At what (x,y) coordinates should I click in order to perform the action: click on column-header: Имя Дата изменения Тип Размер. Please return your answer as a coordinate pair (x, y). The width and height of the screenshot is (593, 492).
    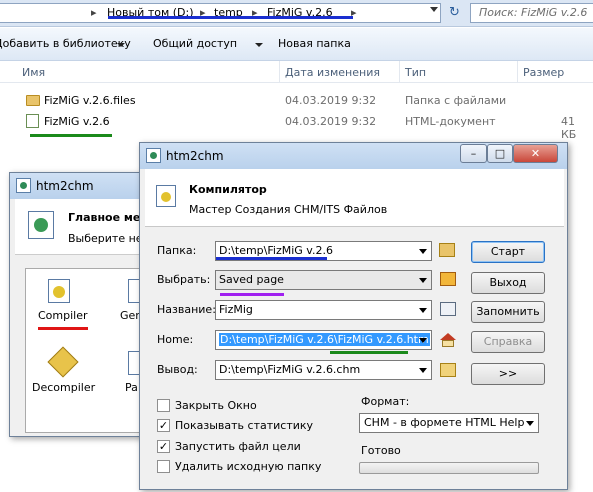
    Looking at the image, I should click on (296, 72).